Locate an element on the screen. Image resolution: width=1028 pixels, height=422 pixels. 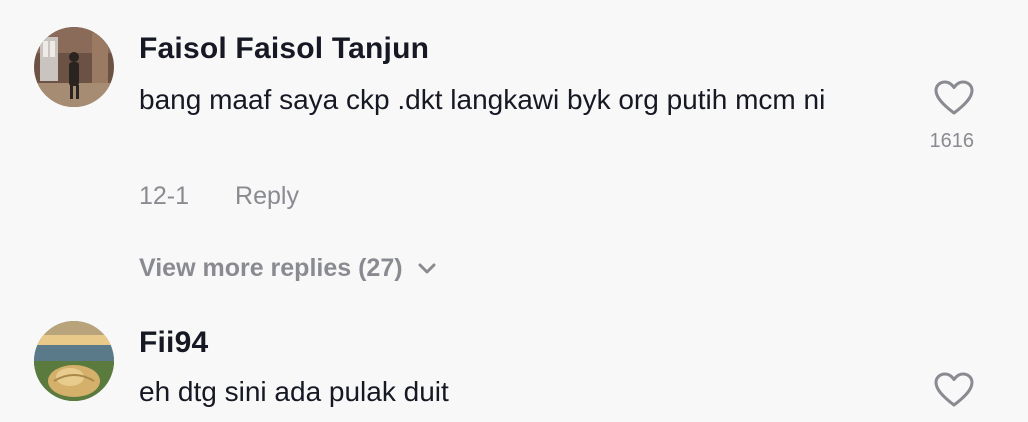
chevron-down-icon is located at coordinates (427, 268).